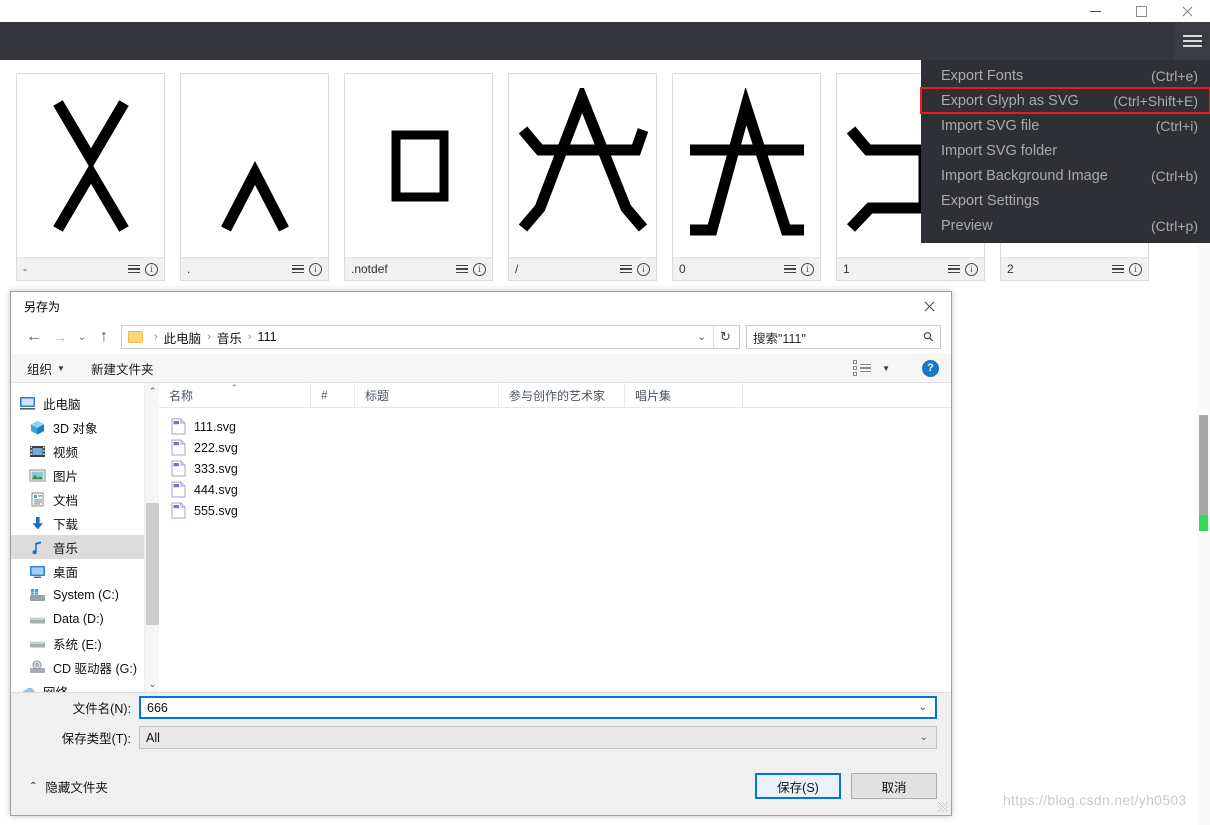  I want to click on glyph-cell: -i, so click(90, 177).